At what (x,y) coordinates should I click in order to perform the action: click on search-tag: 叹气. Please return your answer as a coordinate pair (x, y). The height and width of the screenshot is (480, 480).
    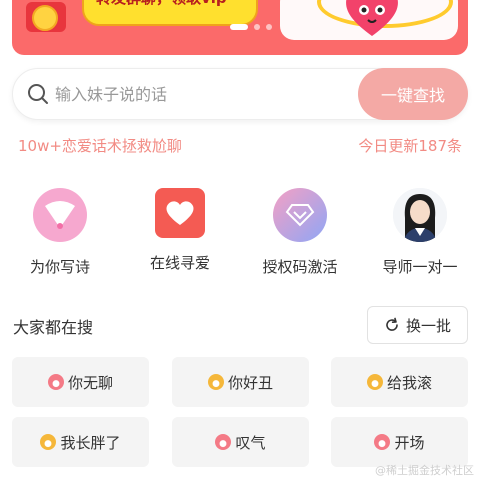
    Looking at the image, I should click on (240, 442).